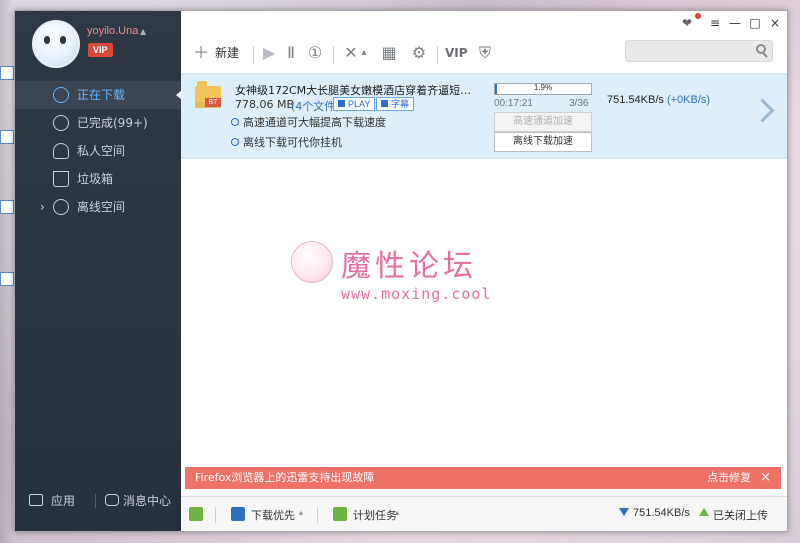  Describe the element at coordinates (704, 512) in the screenshot. I see `upload-icon` at that location.